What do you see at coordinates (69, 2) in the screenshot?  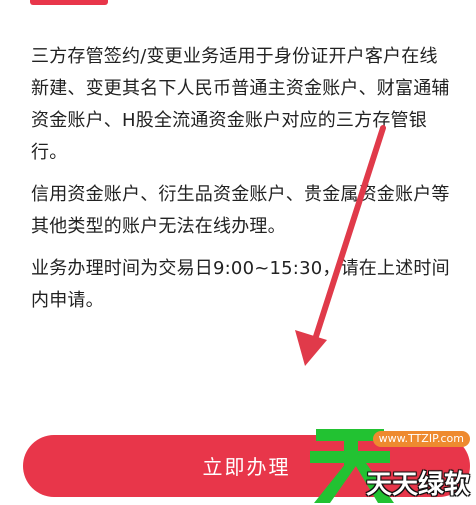 I see `top-accent-bar` at bounding box center [69, 2].